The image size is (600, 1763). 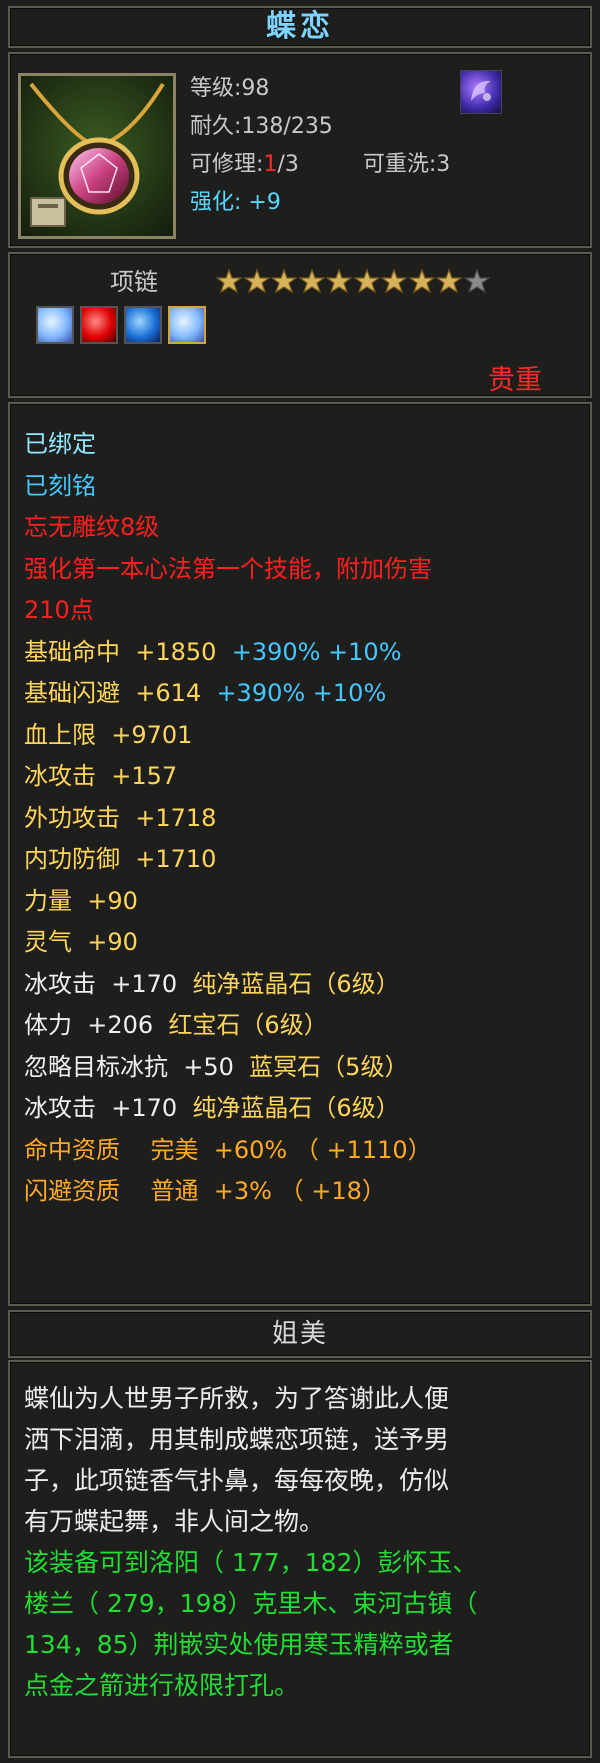 I want to click on durability-label: 耐久:138/235, so click(x=261, y=126).